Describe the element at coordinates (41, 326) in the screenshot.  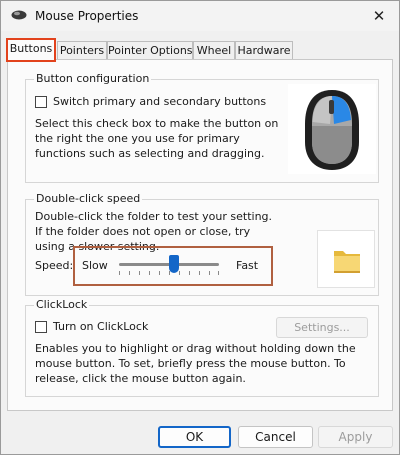
I see `clicklock-checkbox` at that location.